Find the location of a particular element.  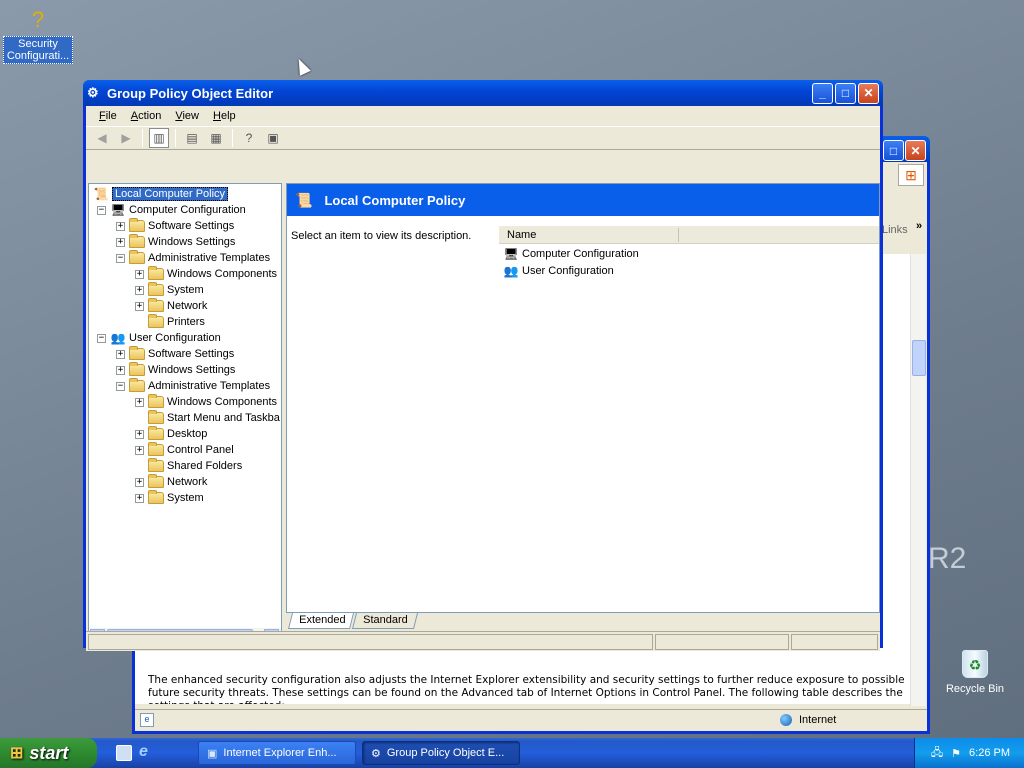

ie-maximize-button: □ is located at coordinates (893, 150).